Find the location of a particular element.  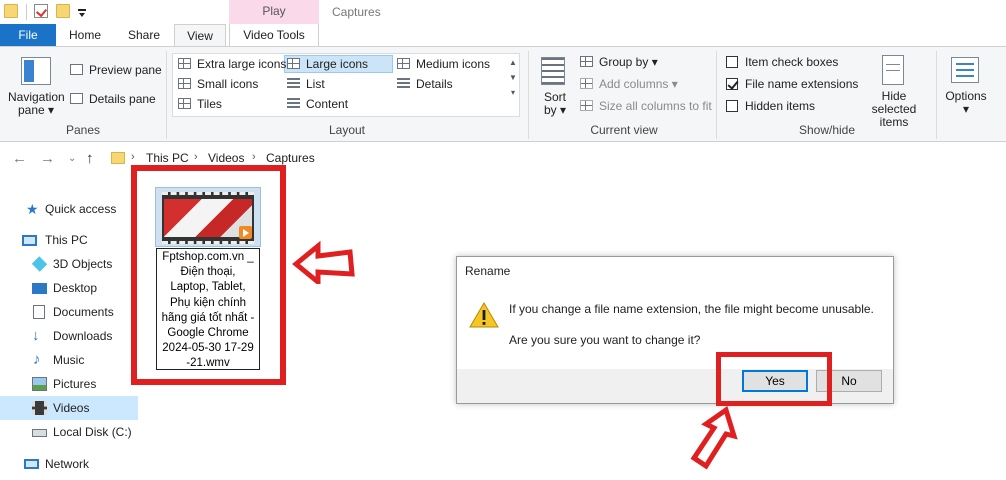

sort-by-button: Sort by ▾ is located at coordinates (555, 104).